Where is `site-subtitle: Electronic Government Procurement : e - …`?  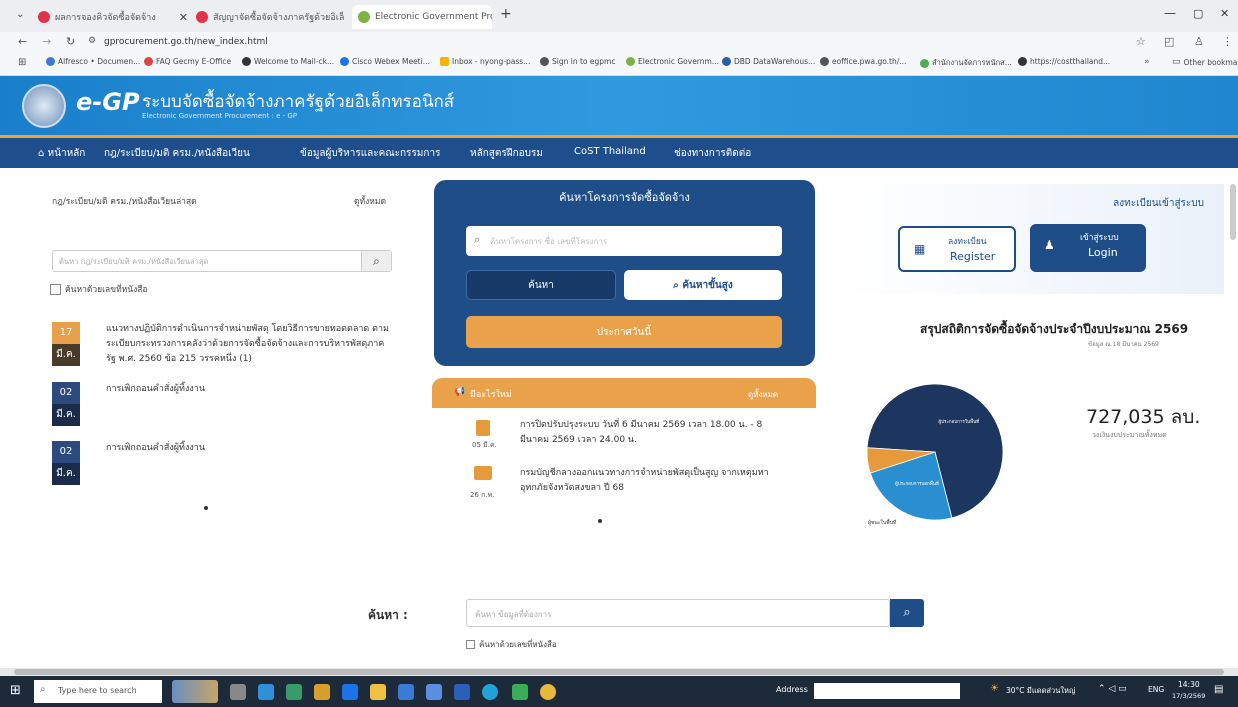
site-subtitle: Electronic Government Procurement : e - … is located at coordinates (220, 116).